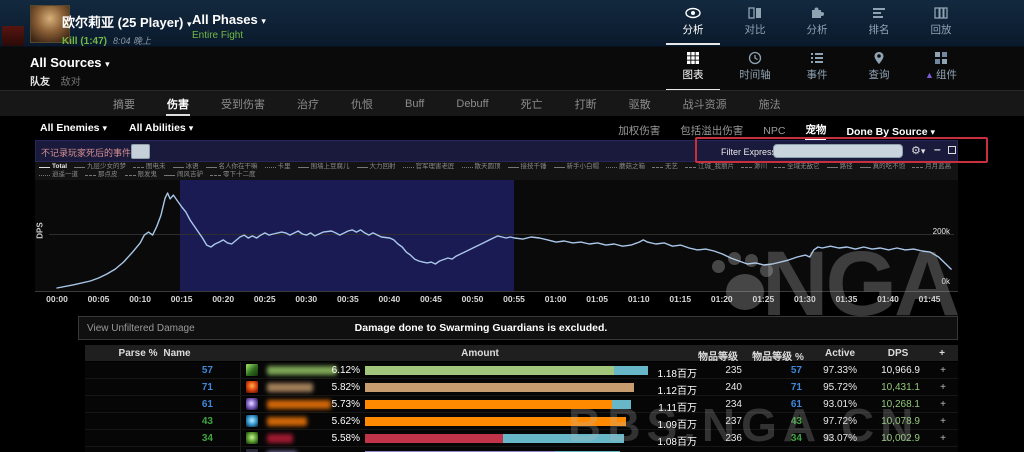 This screenshot has width=1024, height=452. What do you see at coordinates (521, 405) in the screenshot?
I see `table-row: 61 5.73% 1.11百万 234 61 93.01% 10,268.1 +` at bounding box center [521, 405].